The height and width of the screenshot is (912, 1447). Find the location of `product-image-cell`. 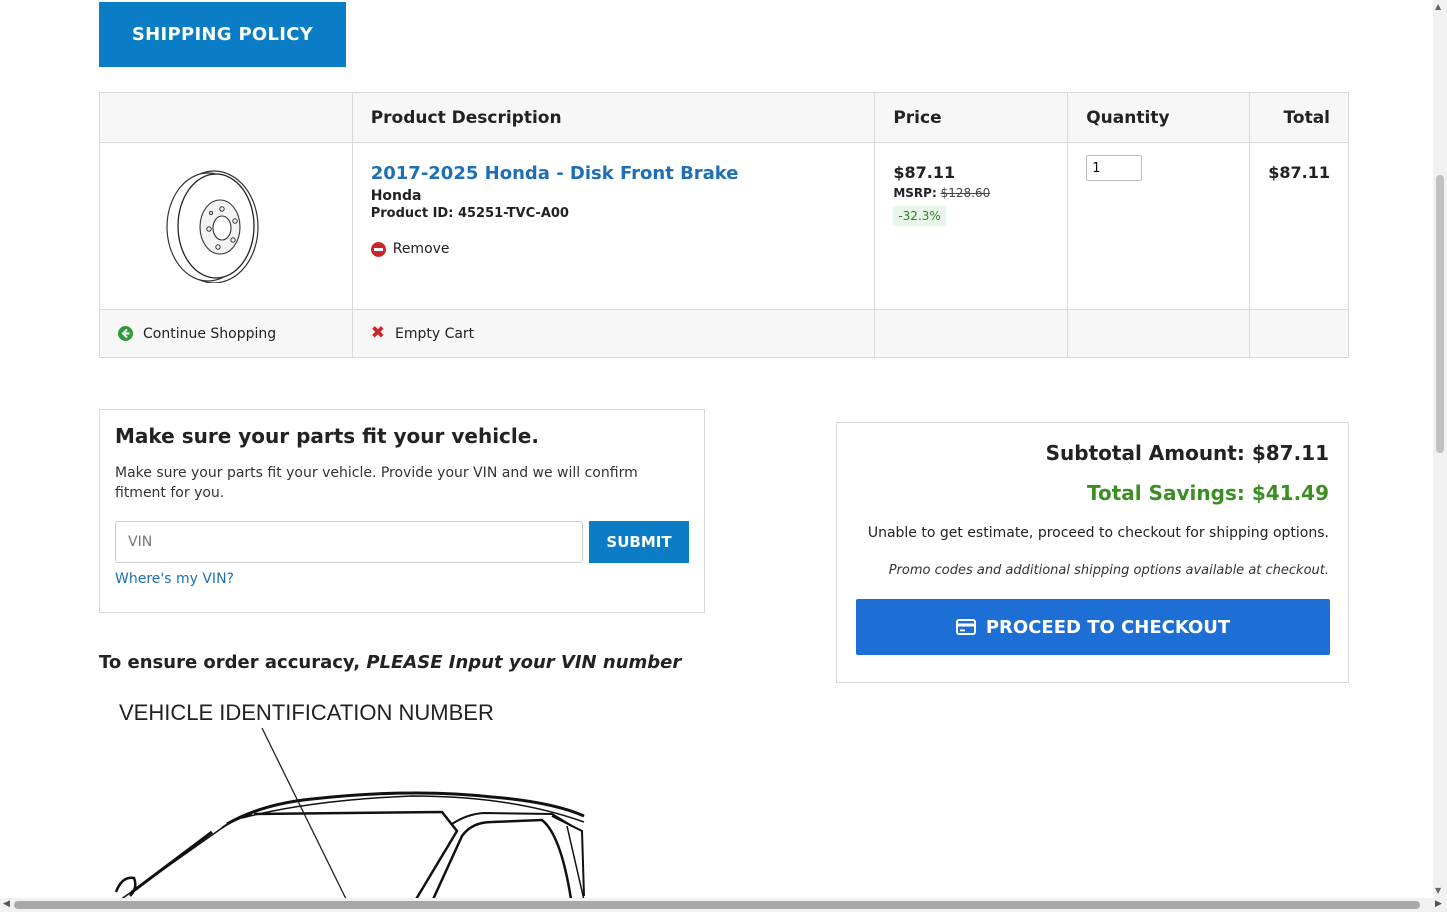

product-image-cell is located at coordinates (226, 226).